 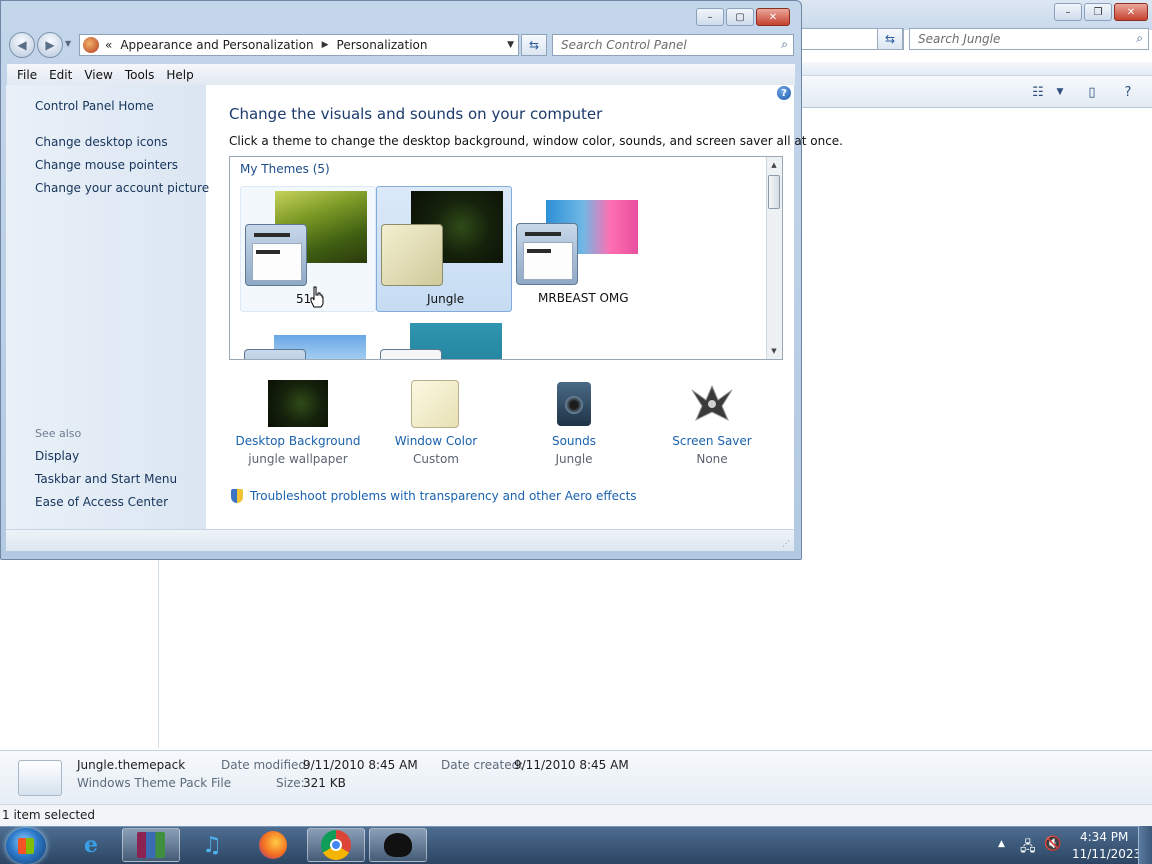 What do you see at coordinates (273, 845) in the screenshot?
I see `taskbar-firefox` at bounding box center [273, 845].